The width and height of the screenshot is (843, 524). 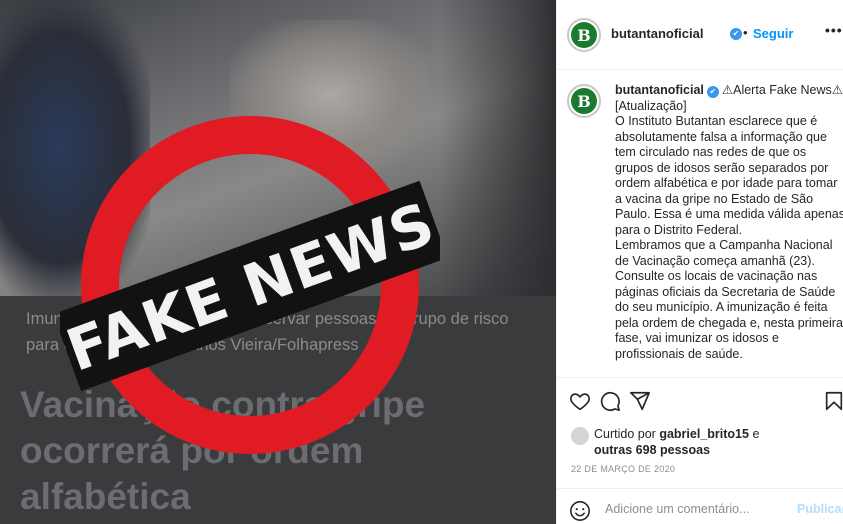 I want to click on more-options-button: •••, so click(x=834, y=30).